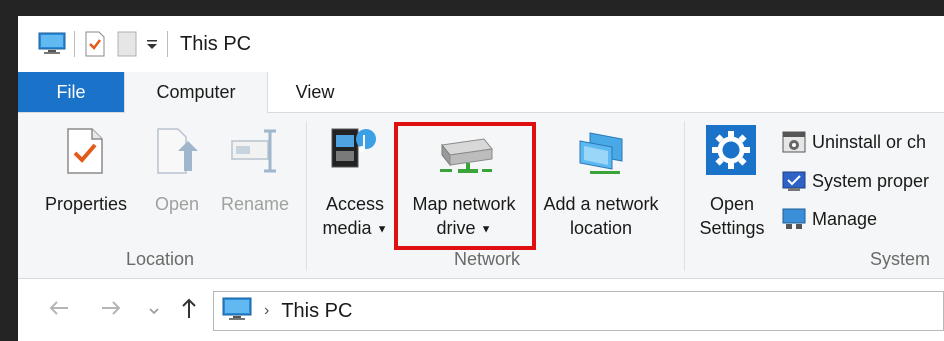 The image size is (944, 341). What do you see at coordinates (732, 228) in the screenshot?
I see `open-settings-label-line2: Settings` at bounding box center [732, 228].